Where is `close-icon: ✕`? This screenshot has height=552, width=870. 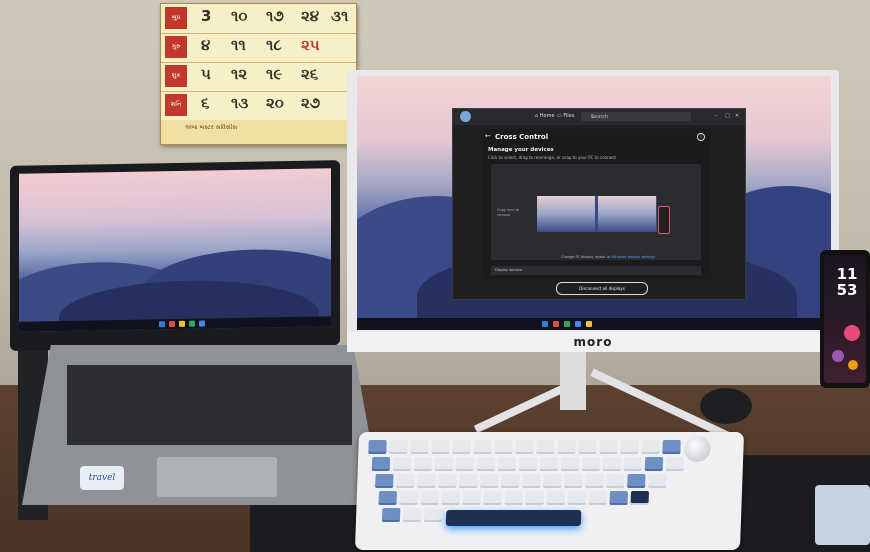 close-icon: ✕ is located at coordinates (737, 116).